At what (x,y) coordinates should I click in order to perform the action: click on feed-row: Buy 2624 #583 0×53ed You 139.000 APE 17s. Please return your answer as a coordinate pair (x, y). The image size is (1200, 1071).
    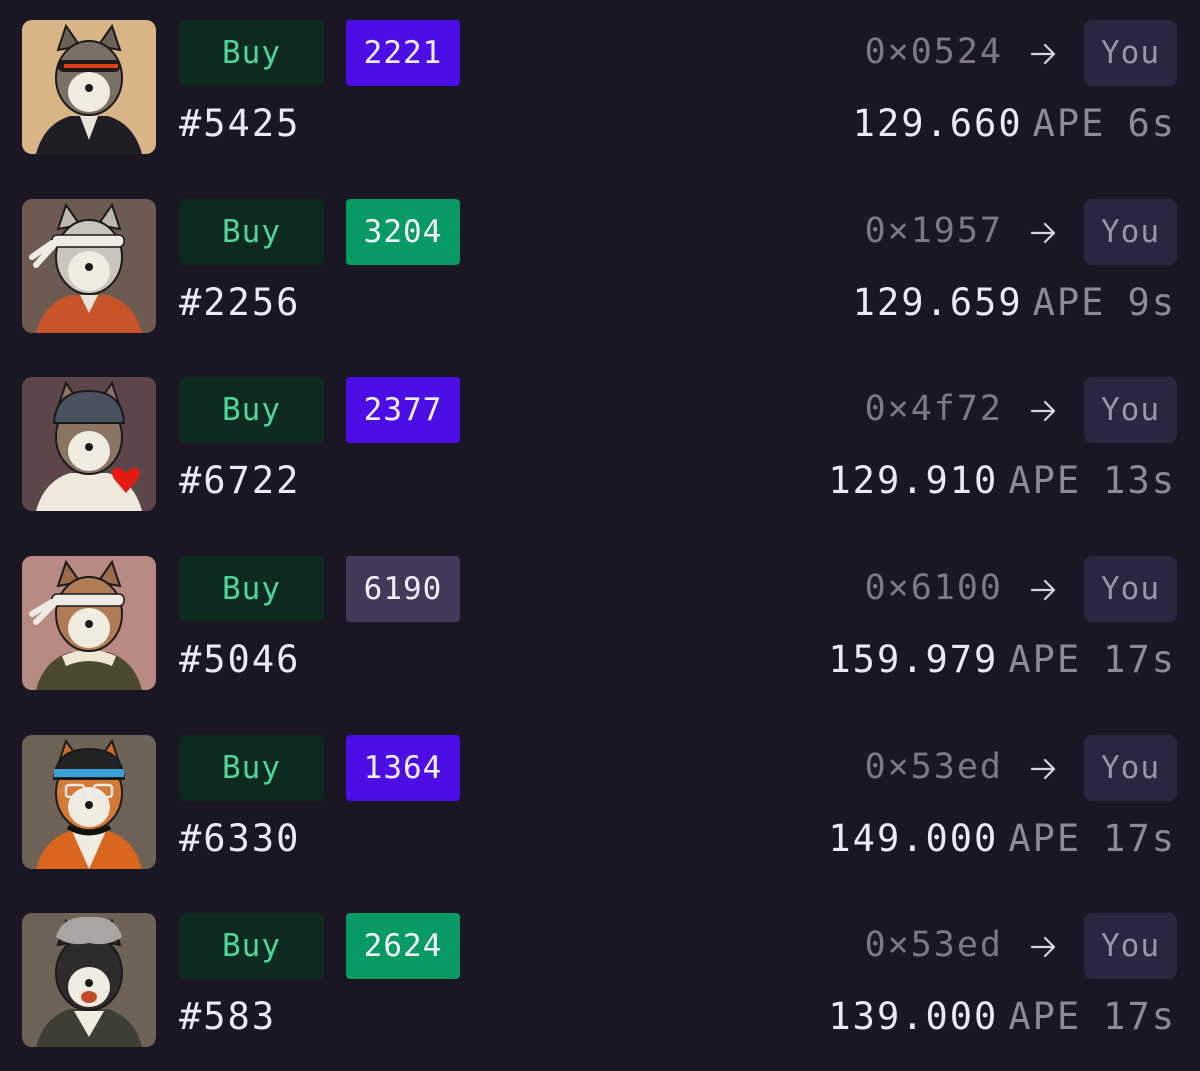
    Looking at the image, I should click on (600, 981).